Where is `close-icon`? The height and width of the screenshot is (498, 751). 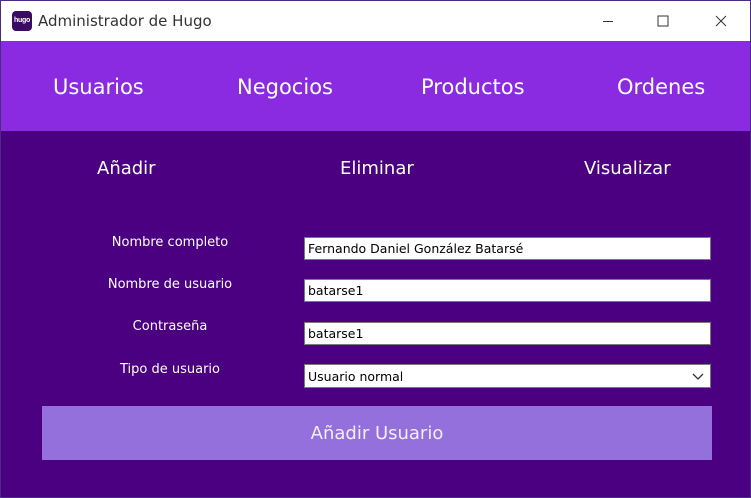 close-icon is located at coordinates (721, 21).